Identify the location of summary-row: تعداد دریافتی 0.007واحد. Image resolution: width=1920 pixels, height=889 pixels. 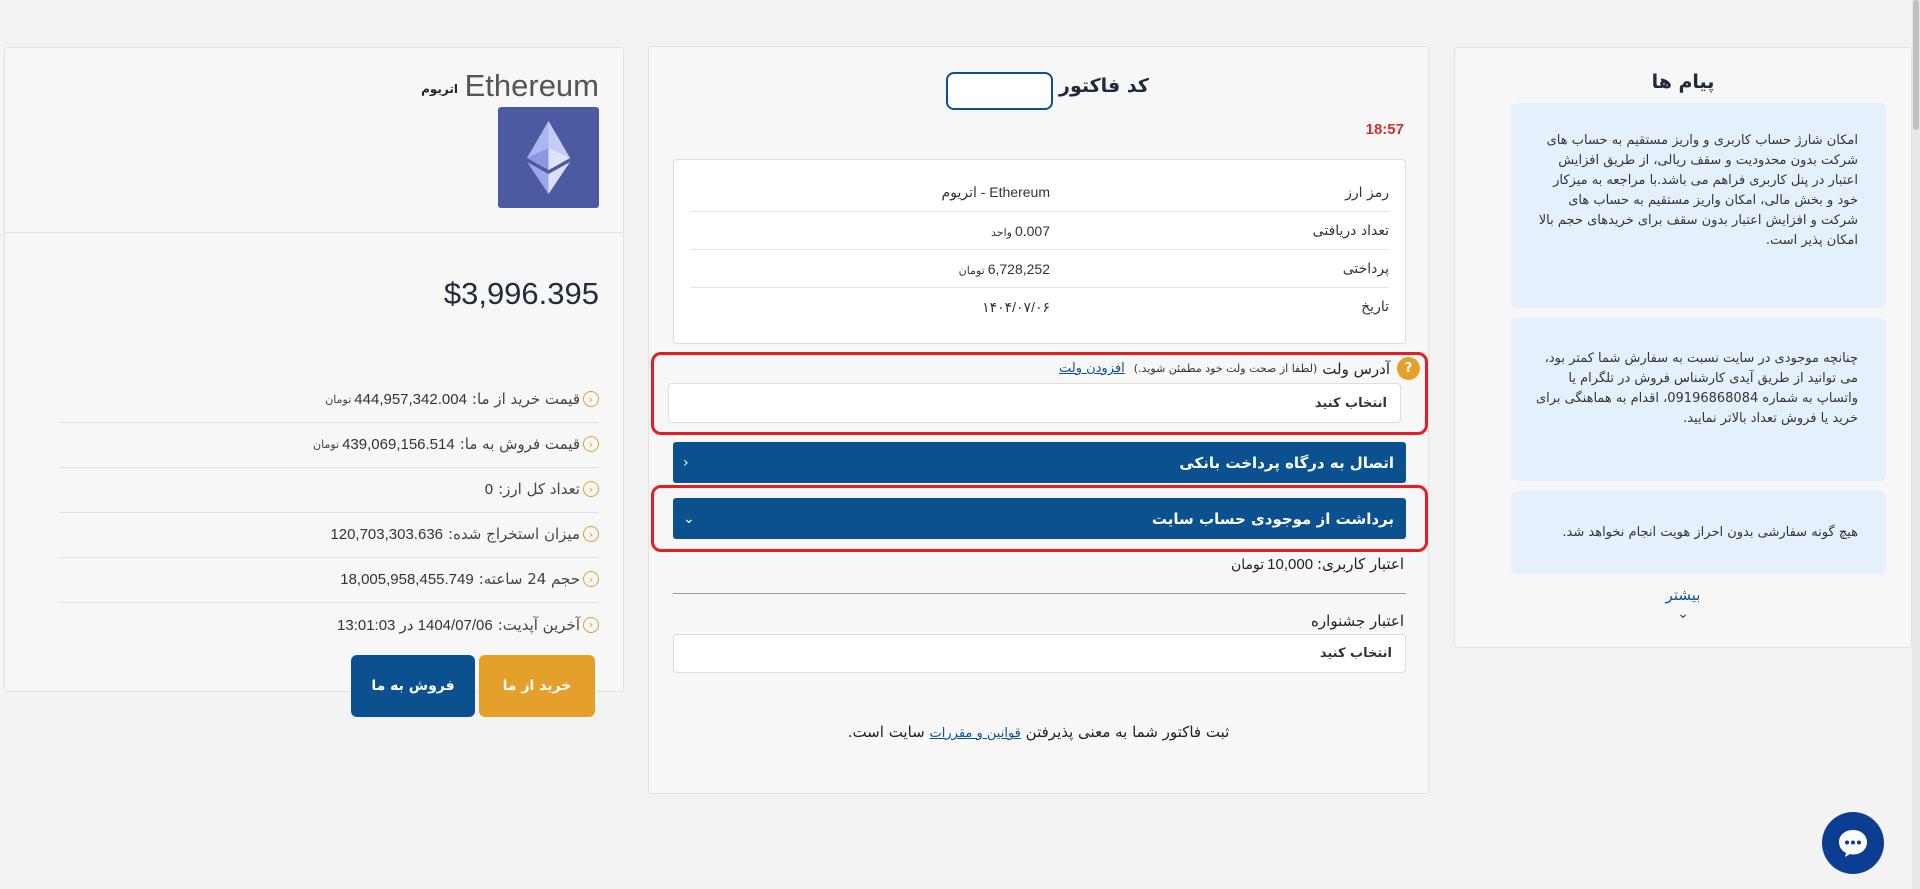
(1039, 231).